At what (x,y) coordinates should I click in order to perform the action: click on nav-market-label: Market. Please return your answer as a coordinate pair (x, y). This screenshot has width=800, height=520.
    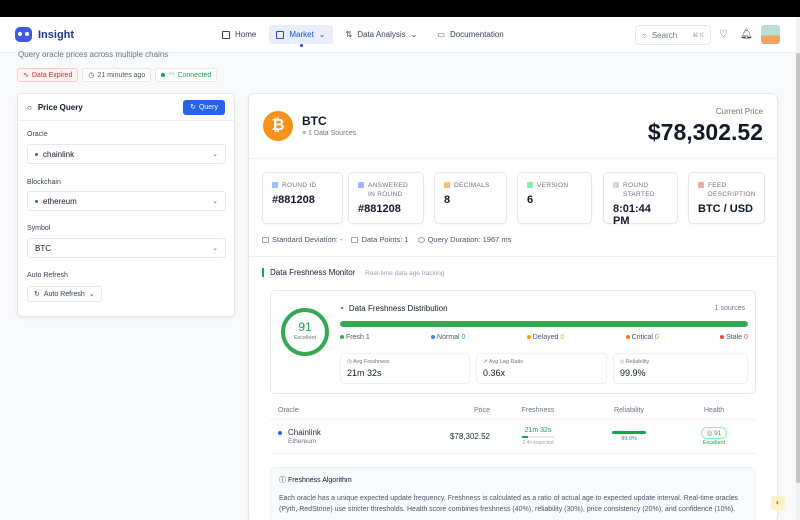
    Looking at the image, I should click on (301, 34).